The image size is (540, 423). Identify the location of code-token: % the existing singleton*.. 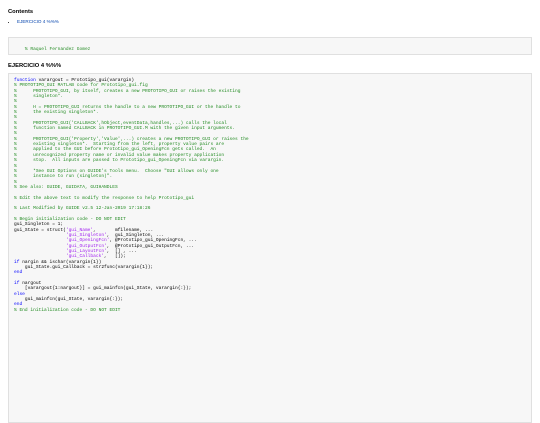
(56, 113).